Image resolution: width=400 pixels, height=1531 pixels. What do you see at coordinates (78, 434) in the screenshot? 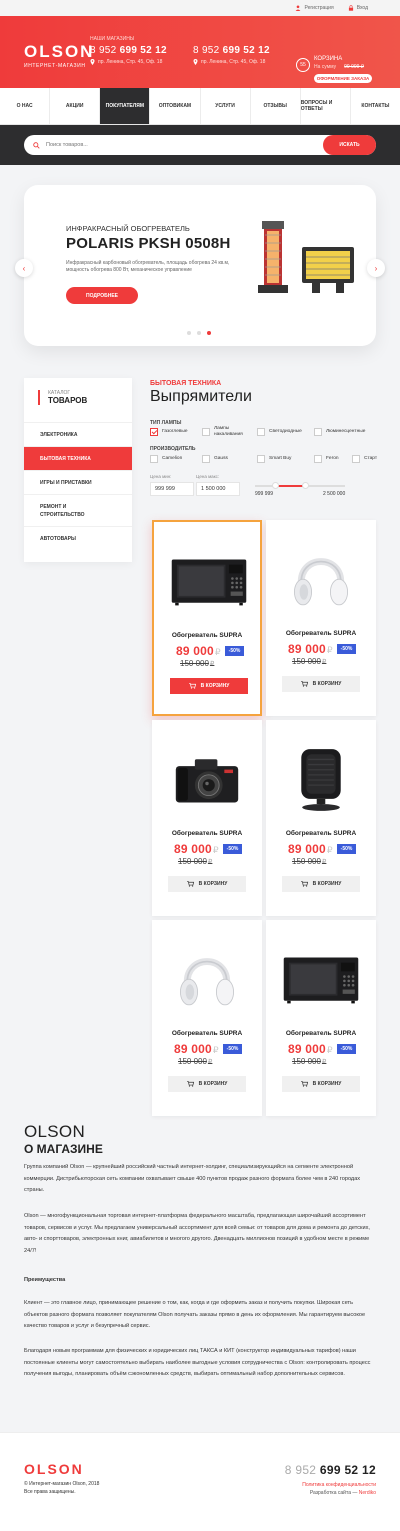
I see `catalog-item-electronics: ЭЛЕКТРОНИКА` at bounding box center [78, 434].